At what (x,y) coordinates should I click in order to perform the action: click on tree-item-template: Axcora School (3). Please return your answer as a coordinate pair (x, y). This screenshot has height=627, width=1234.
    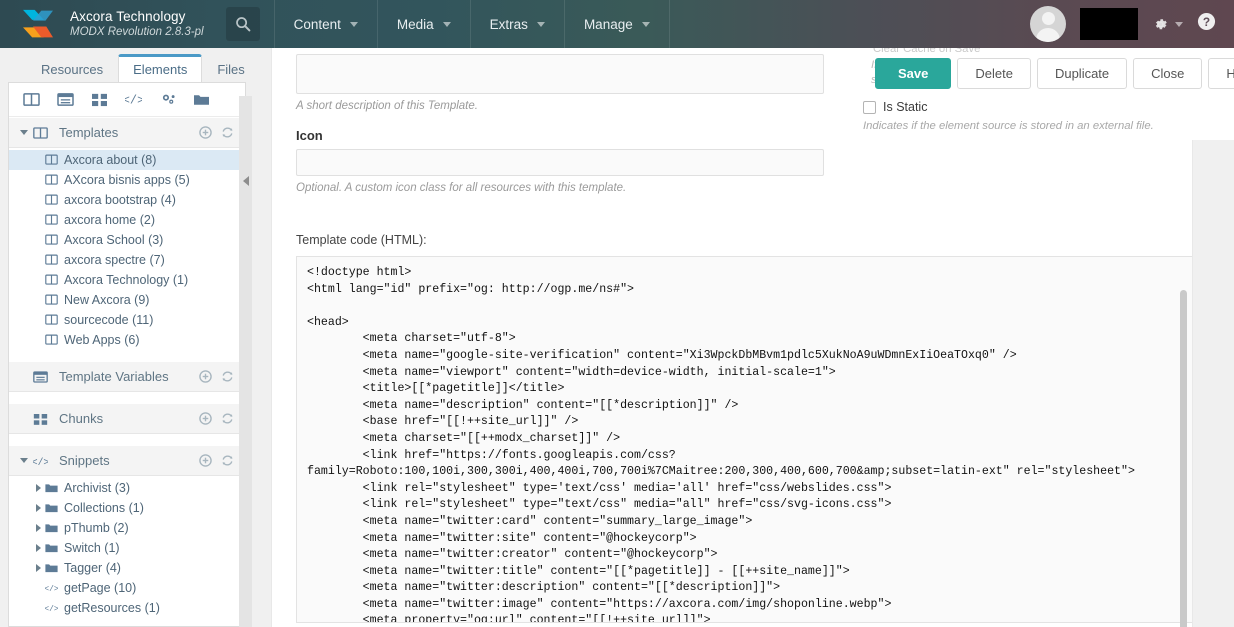
    Looking at the image, I should click on (127, 240).